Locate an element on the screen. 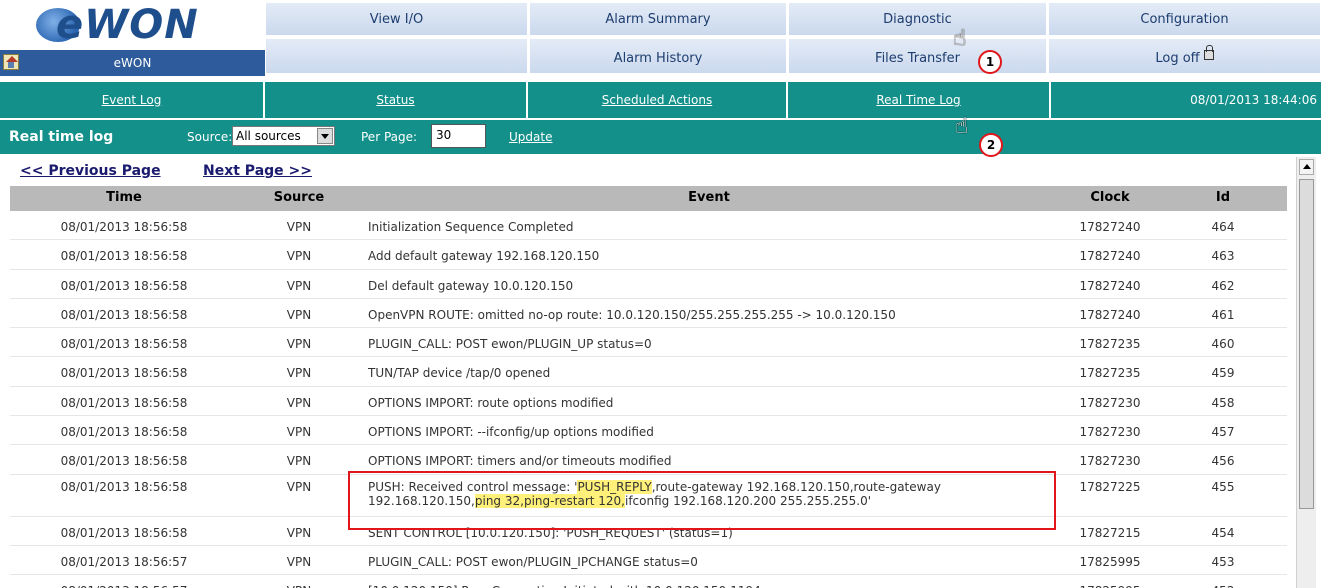 The height and width of the screenshot is (588, 1321). cell-id: 459 is located at coordinates (1223, 373).